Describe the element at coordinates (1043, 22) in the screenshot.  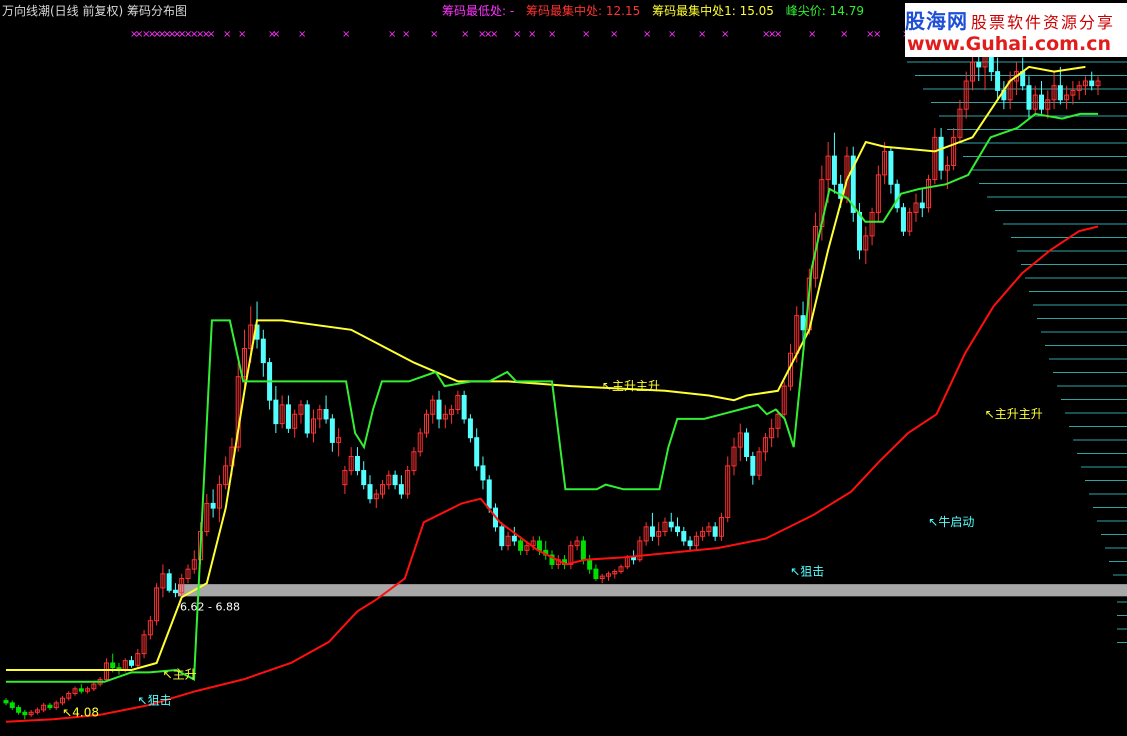
I see `watermark-line1b: 股票软件资源分享` at that location.